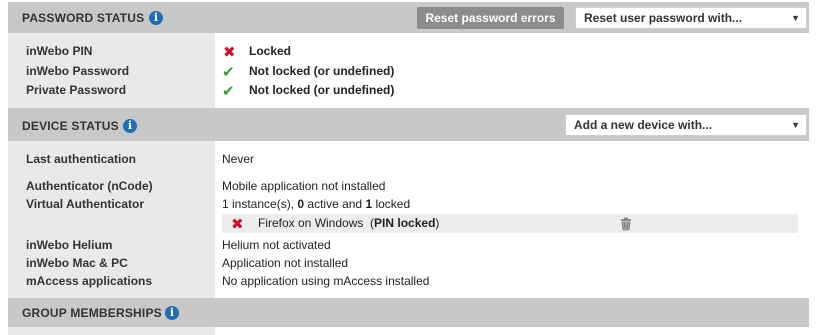 Image resolution: width=818 pixels, height=335 pixels. What do you see at coordinates (130, 126) in the screenshot?
I see `device-status-info-icon: i` at bounding box center [130, 126].